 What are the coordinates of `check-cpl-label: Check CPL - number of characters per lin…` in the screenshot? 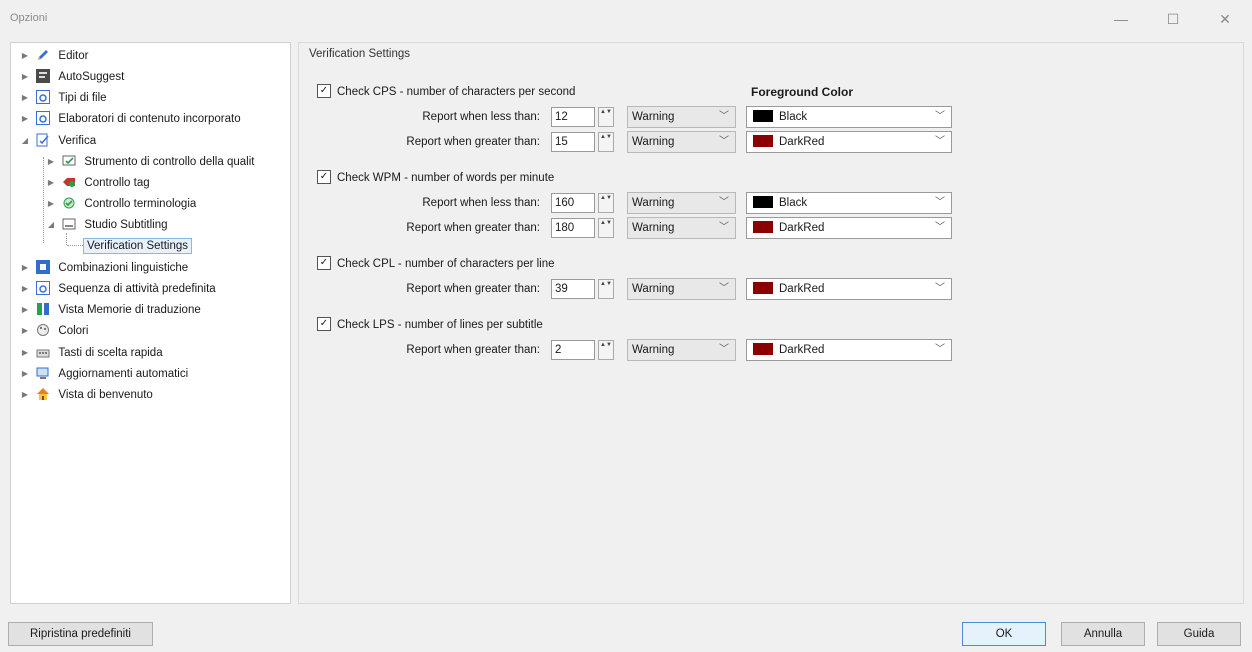 It's located at (446, 264).